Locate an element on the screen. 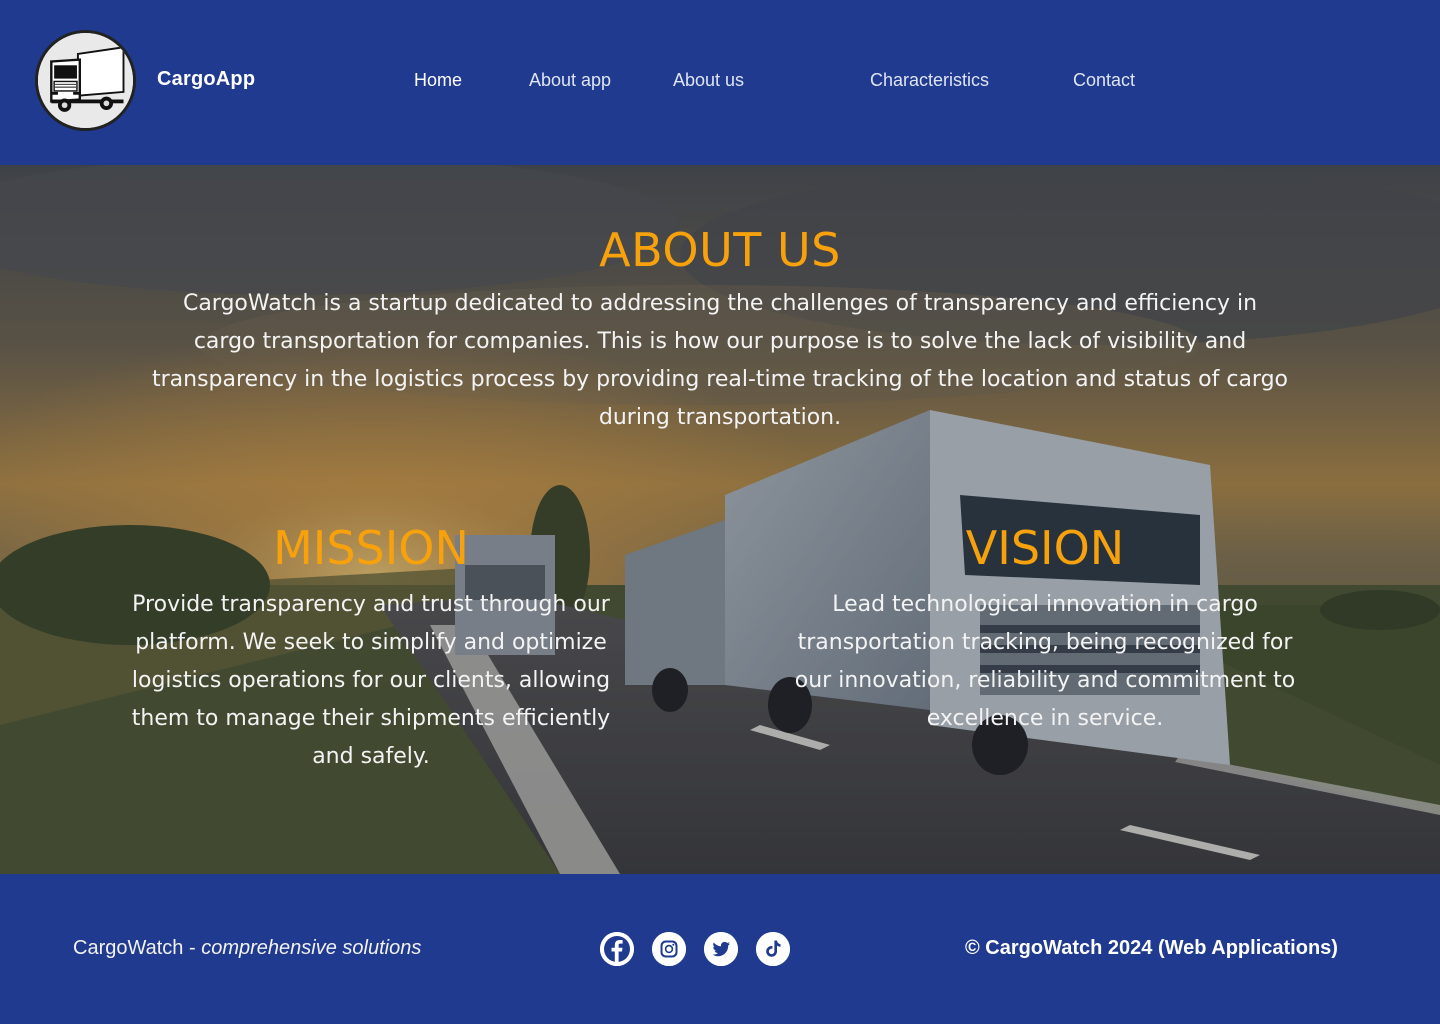 This screenshot has height=1024, width=1440. tiktok-icon is located at coordinates (773, 949).